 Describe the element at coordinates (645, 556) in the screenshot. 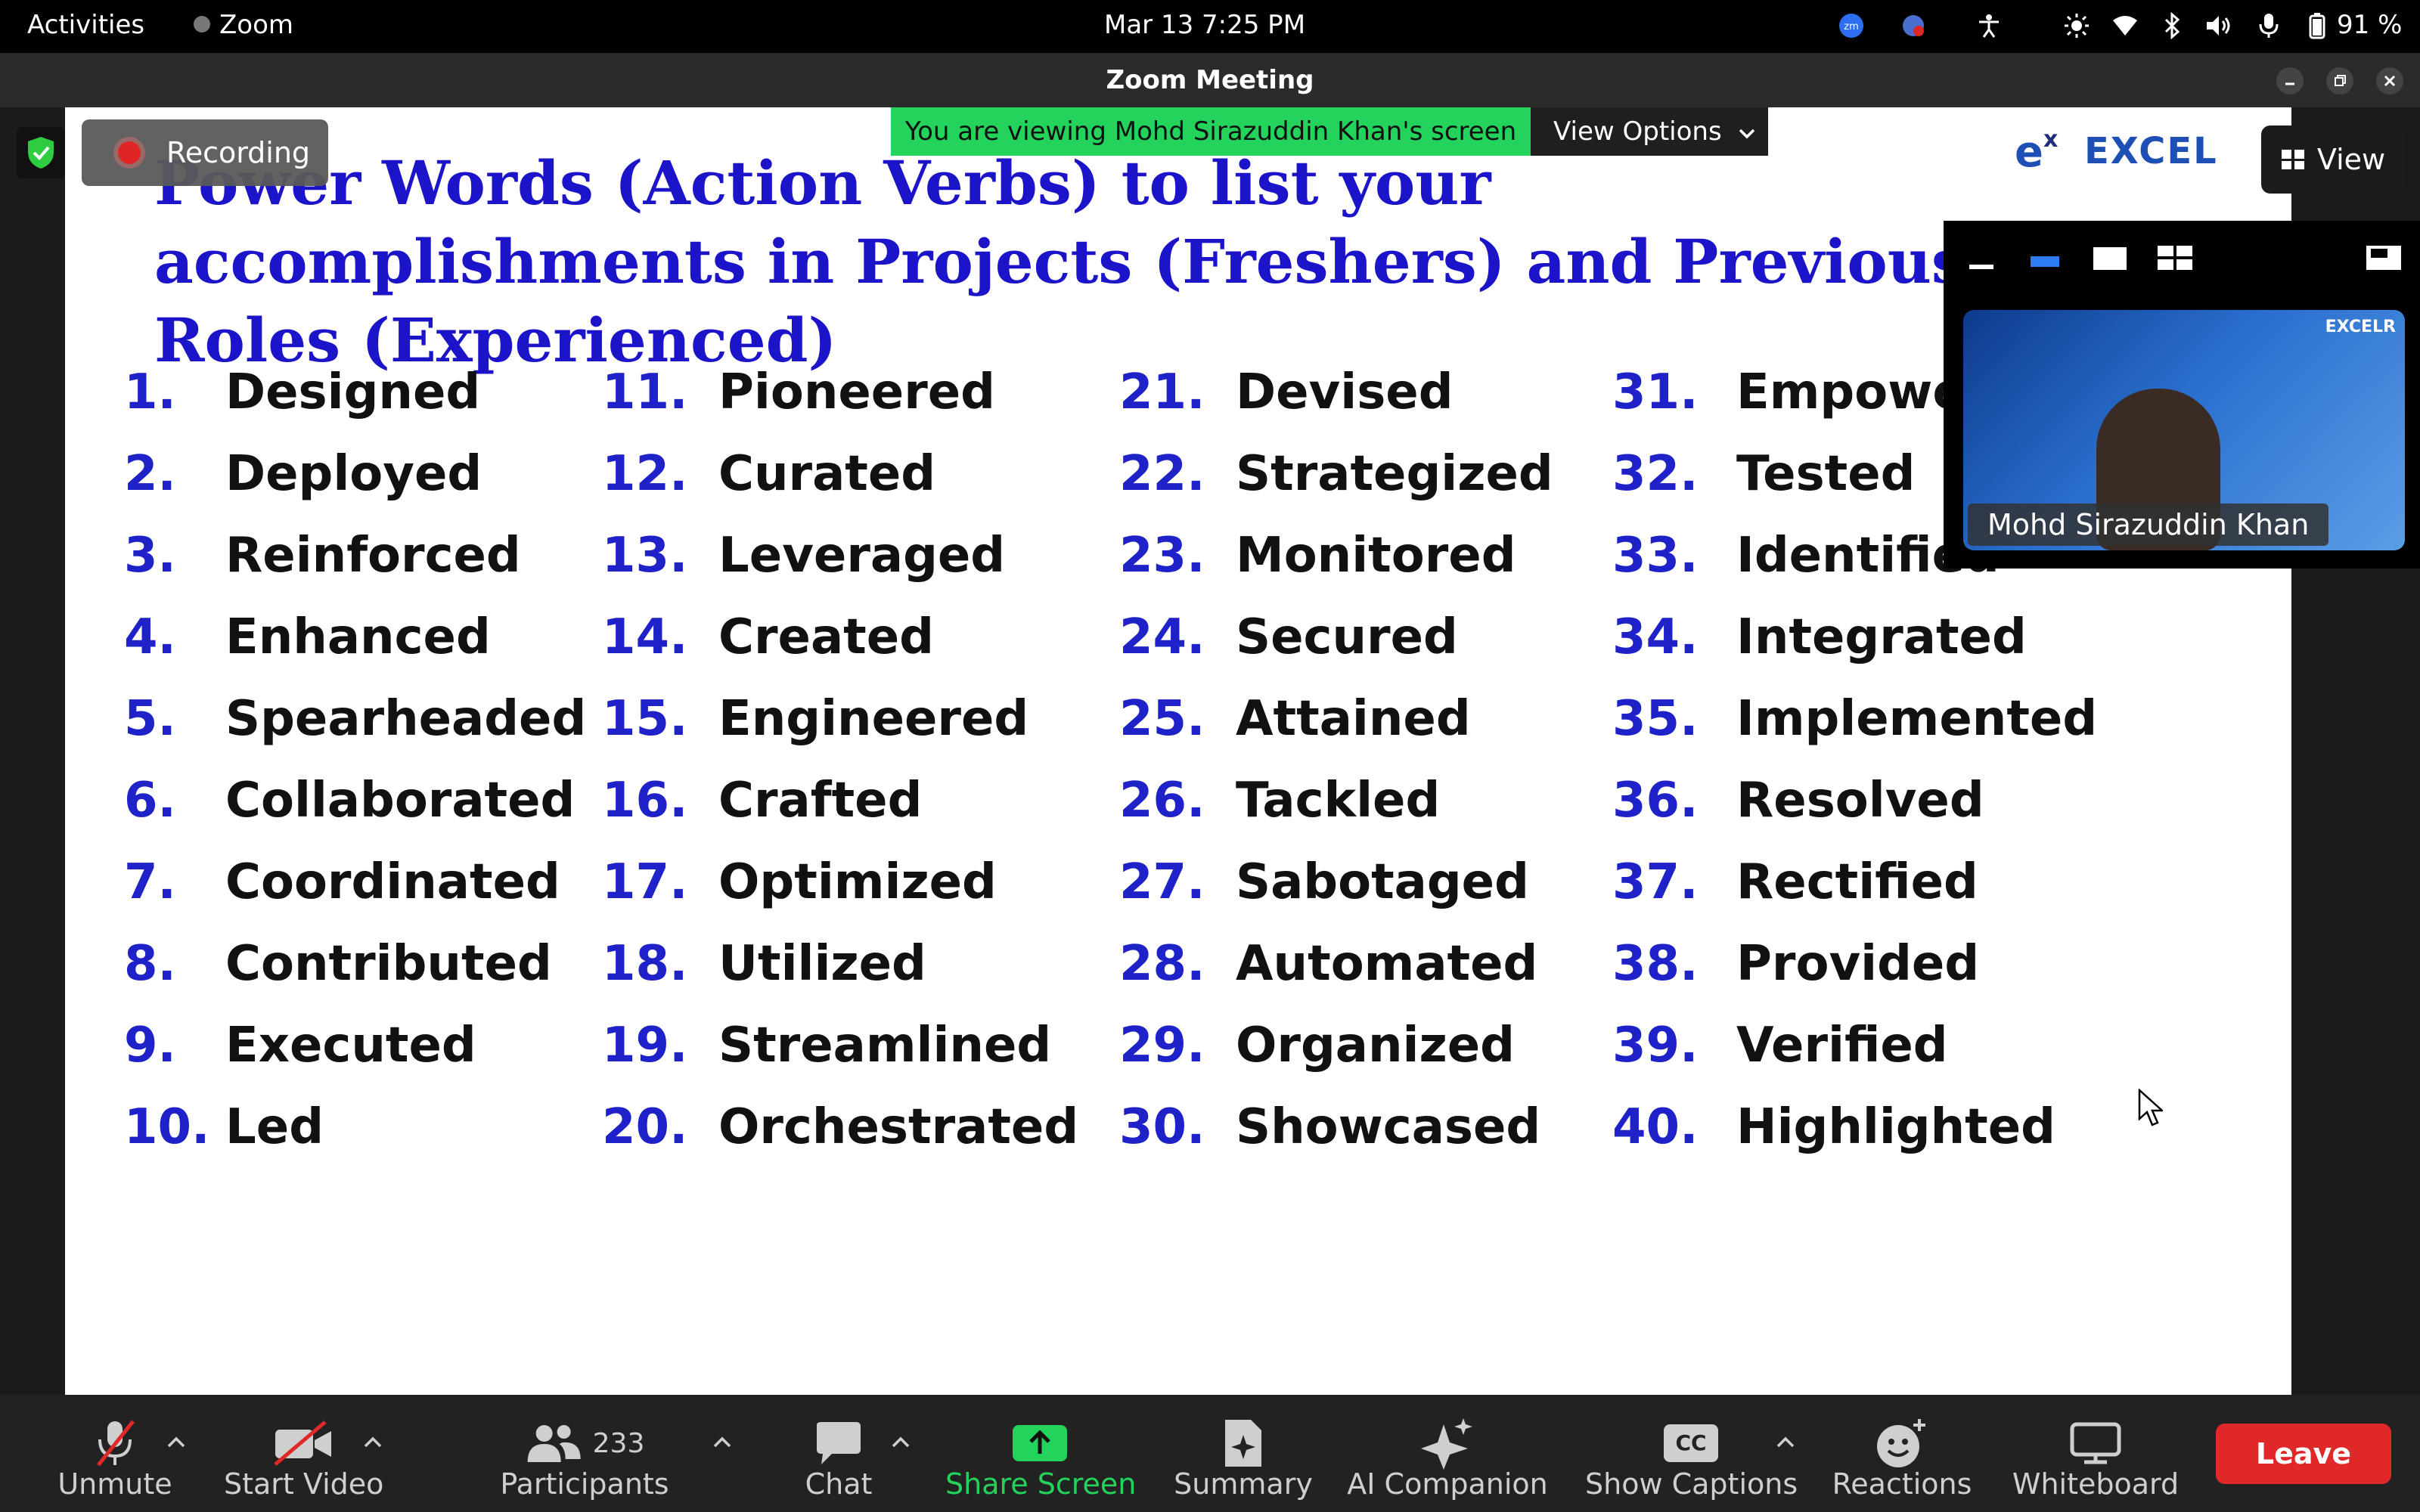

I see `item-number: 13.` at that location.